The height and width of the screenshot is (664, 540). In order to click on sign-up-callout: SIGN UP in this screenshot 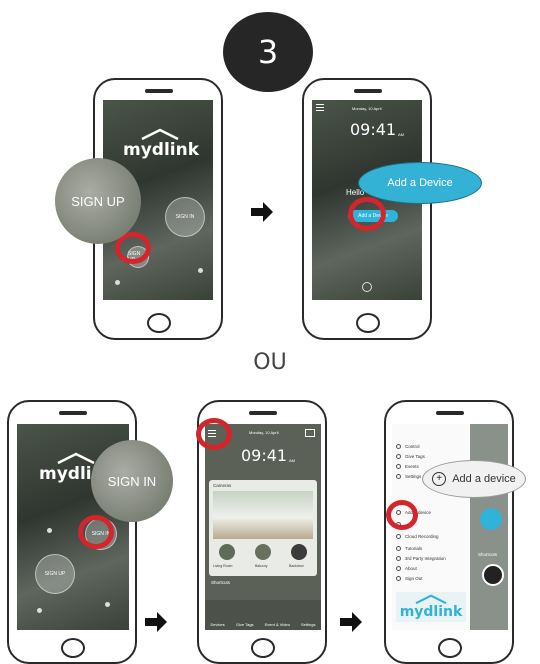, I will do `click(98, 201)`.